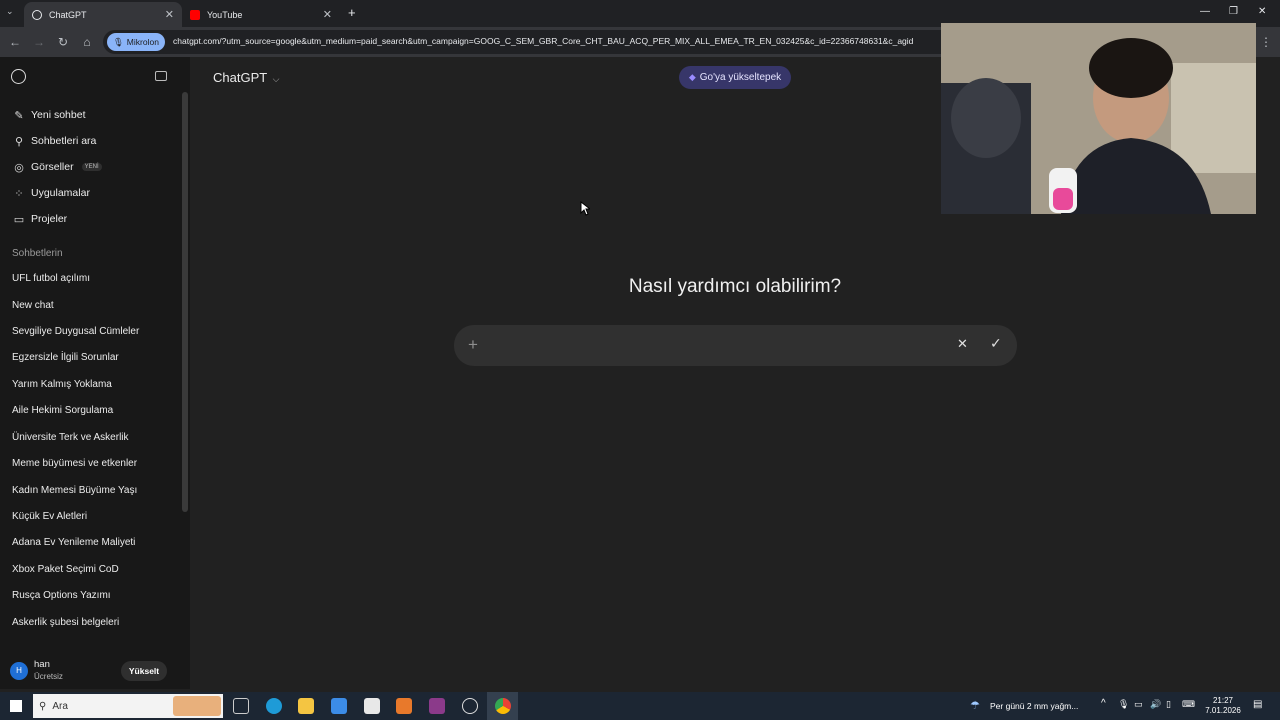 The height and width of the screenshot is (720, 1280). I want to click on volume-icon: 🔊, so click(1155, 704).